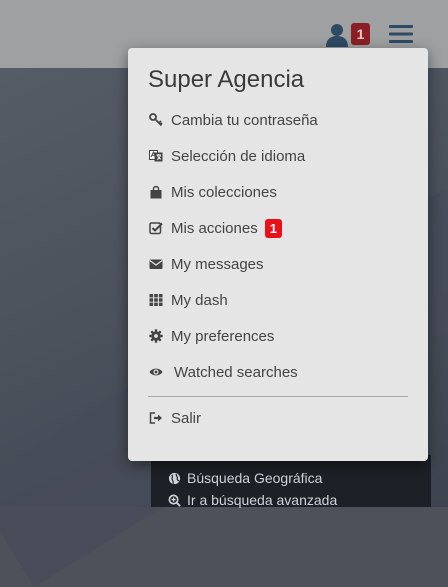 The height and width of the screenshot is (587, 448). I want to click on notification-badge: 1, so click(360, 34).